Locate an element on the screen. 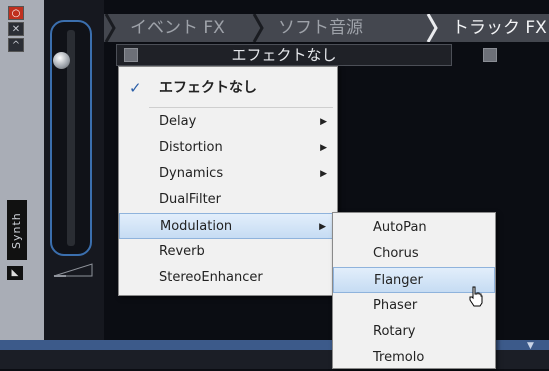 The height and width of the screenshot is (371, 549). track-name-label: Synth is located at coordinates (16, 231).